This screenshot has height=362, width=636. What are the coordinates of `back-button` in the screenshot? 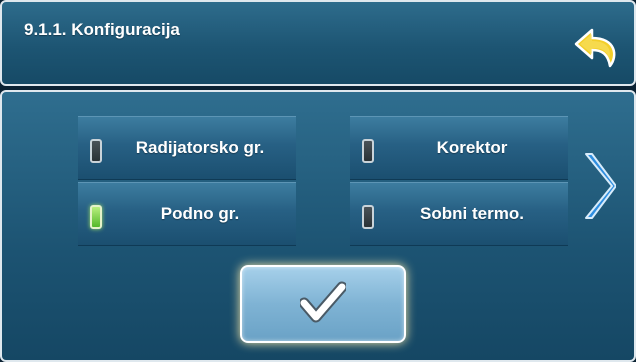 It's located at (598, 49).